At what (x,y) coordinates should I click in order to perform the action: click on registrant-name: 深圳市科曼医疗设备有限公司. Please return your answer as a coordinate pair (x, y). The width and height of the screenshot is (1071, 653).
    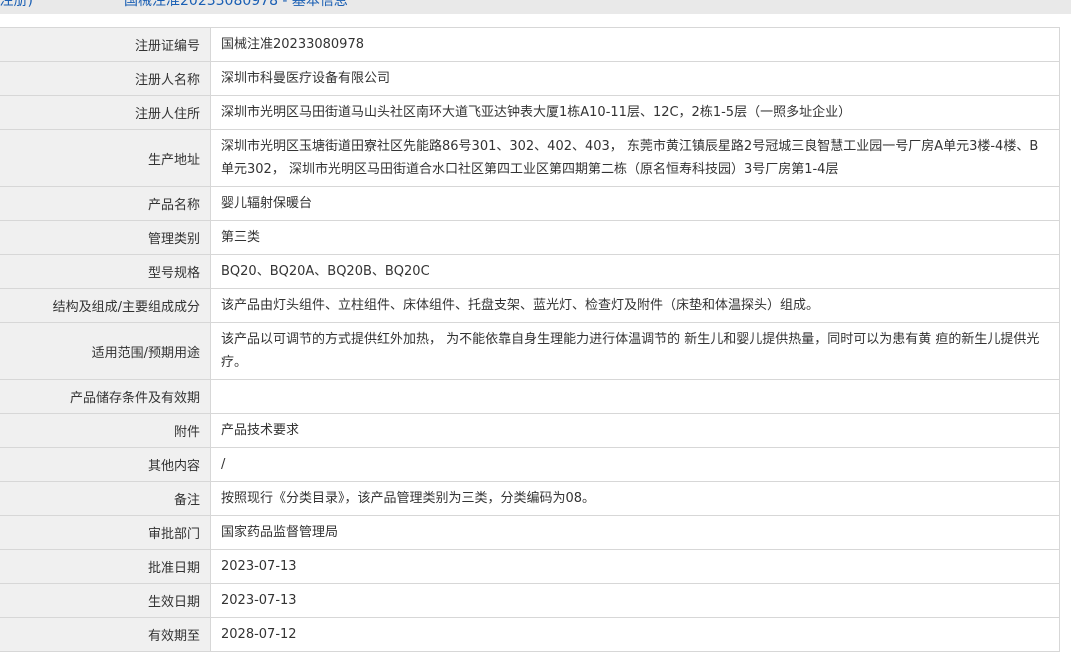
    Looking at the image, I should click on (306, 78).